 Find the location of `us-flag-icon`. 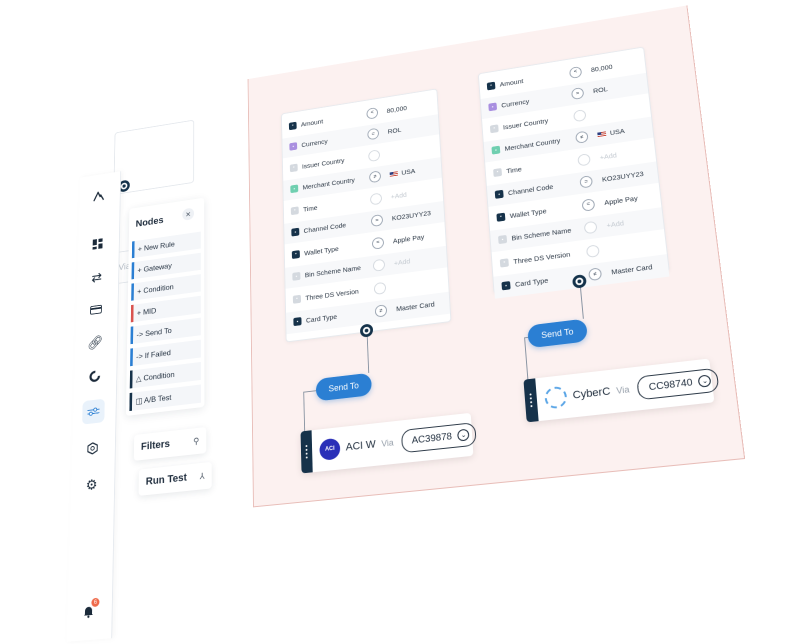

us-flag-icon is located at coordinates (393, 174).